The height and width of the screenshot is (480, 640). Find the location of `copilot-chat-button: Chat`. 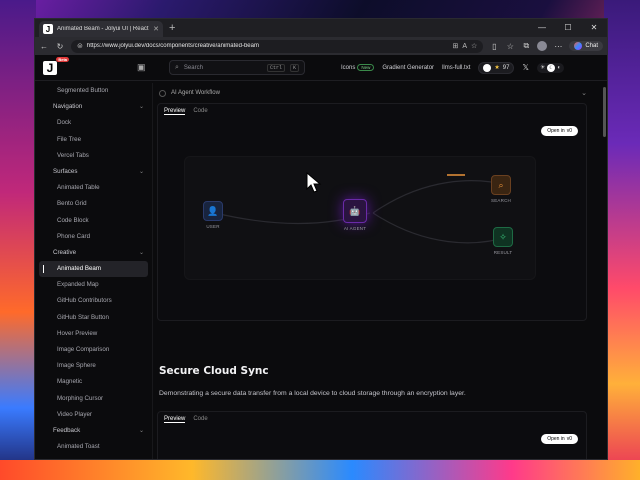

copilot-chat-button: Chat is located at coordinates (586, 46).